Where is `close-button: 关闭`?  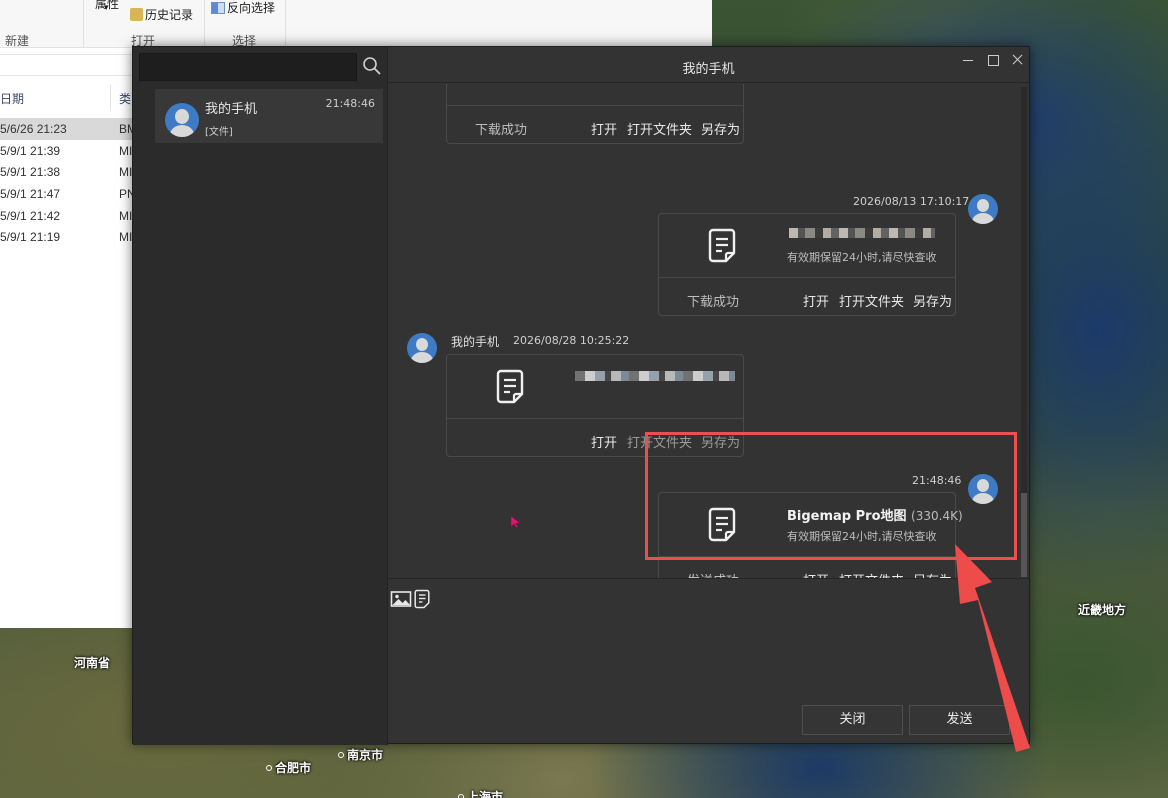 close-button: 关闭 is located at coordinates (852, 720).